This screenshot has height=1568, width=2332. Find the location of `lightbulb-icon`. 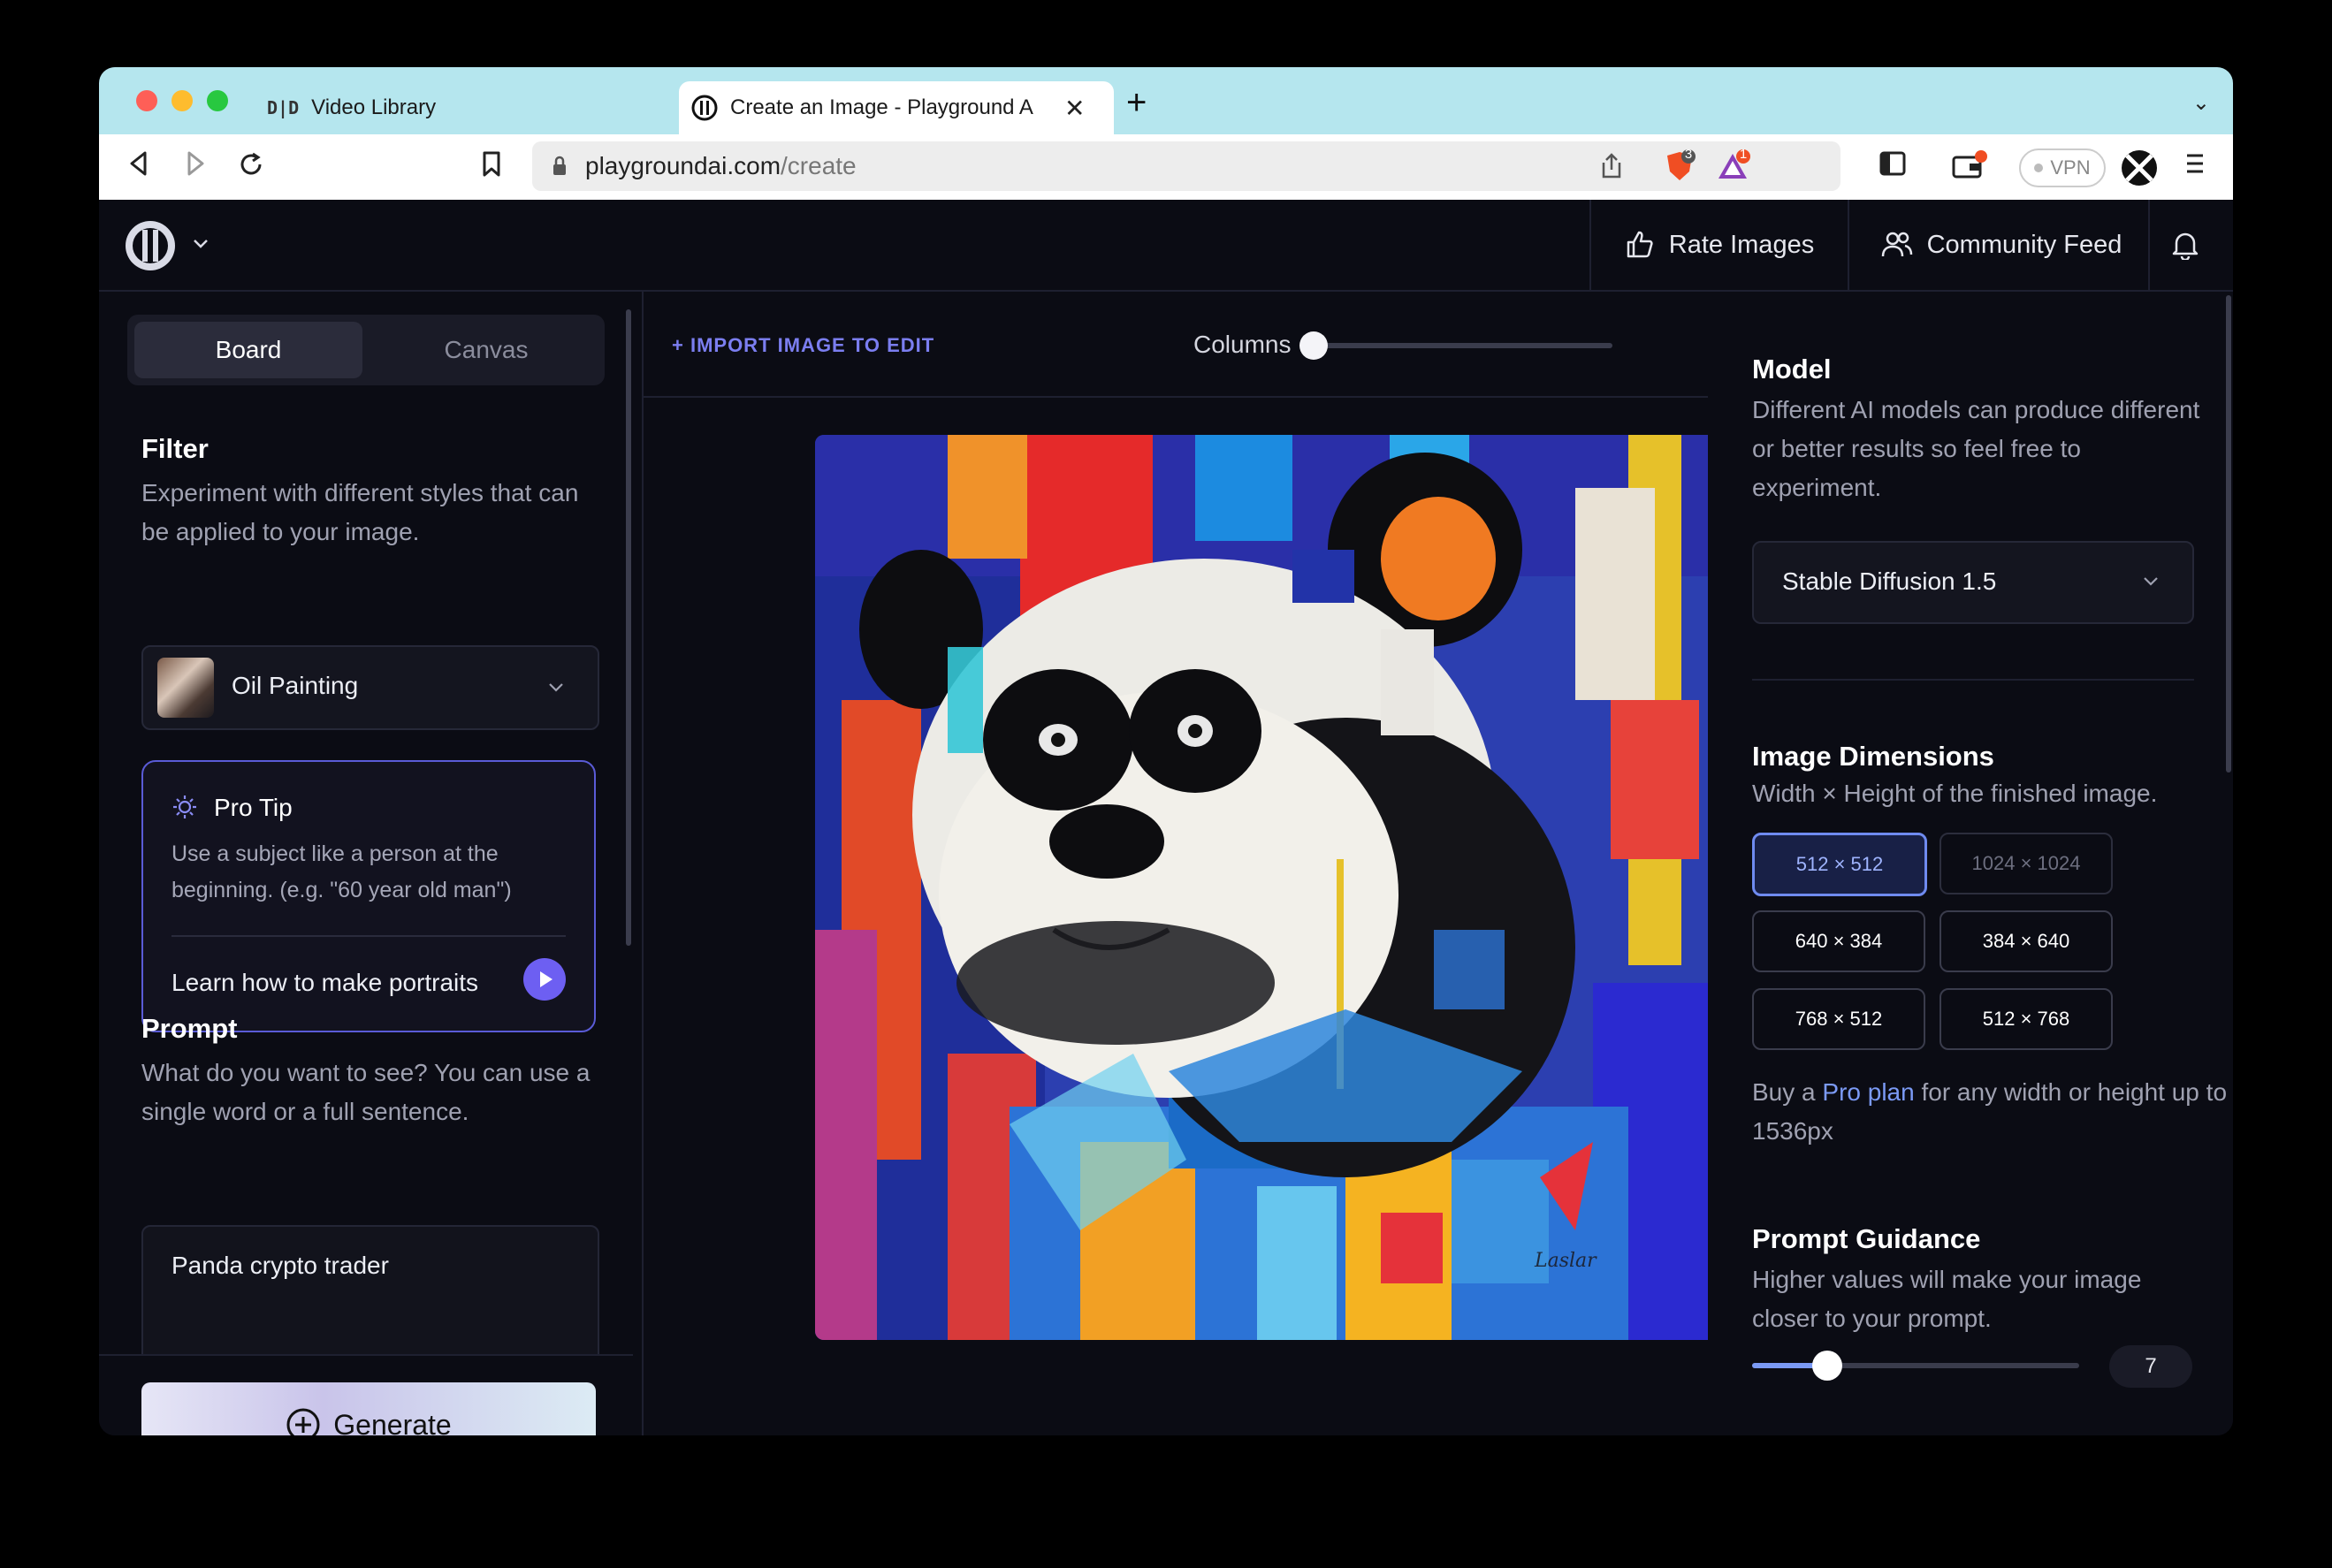

lightbulb-icon is located at coordinates (184, 810).